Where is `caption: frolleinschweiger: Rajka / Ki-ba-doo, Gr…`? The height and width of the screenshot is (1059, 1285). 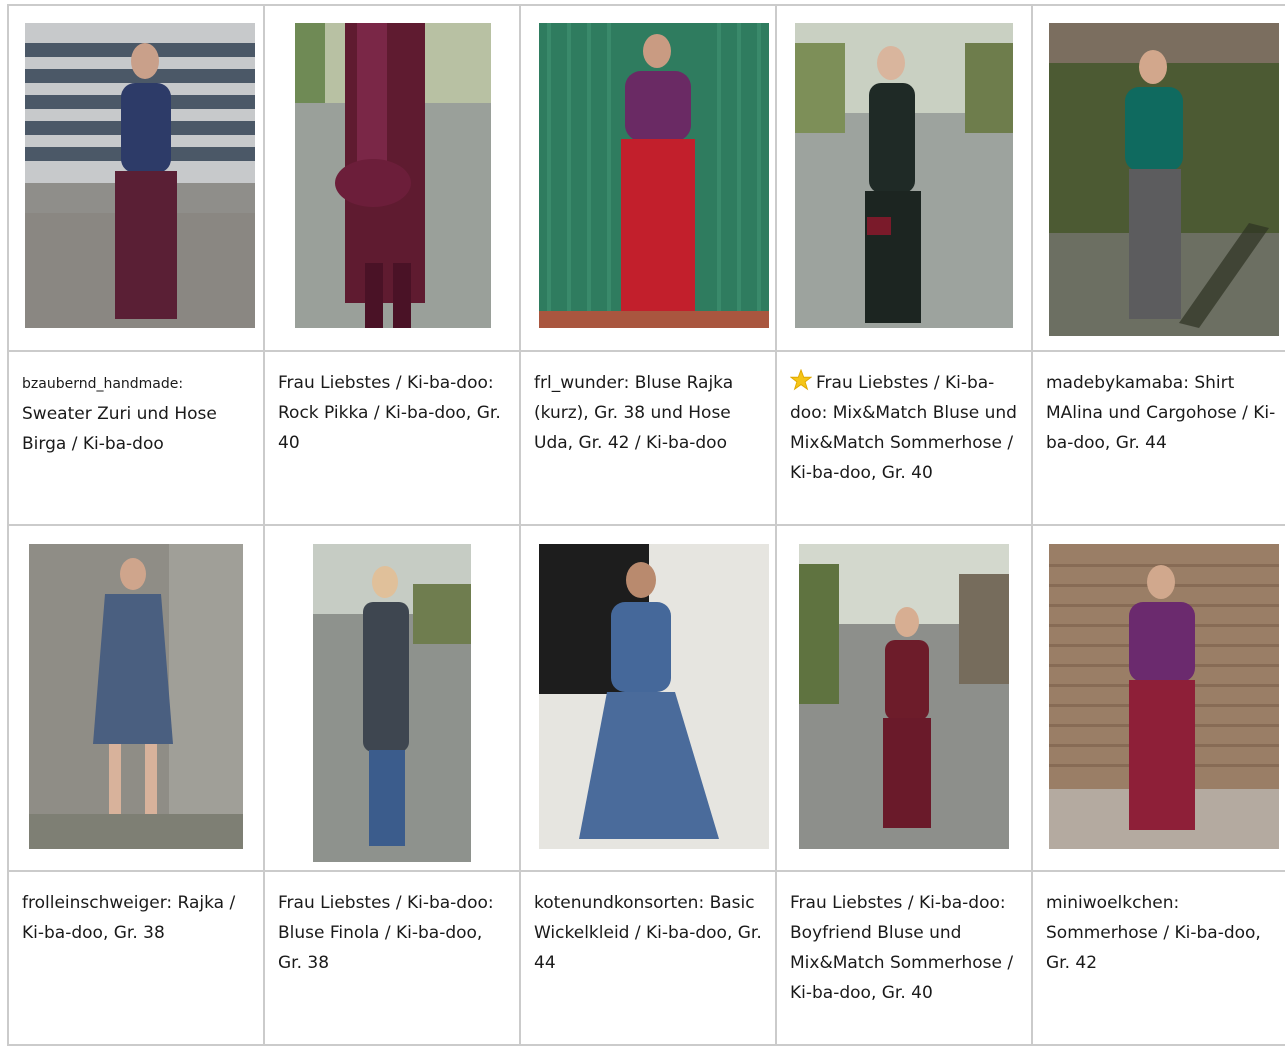 caption: frolleinschweiger: Rajka / Ki-ba-doo, Gr… is located at coordinates (129, 918).